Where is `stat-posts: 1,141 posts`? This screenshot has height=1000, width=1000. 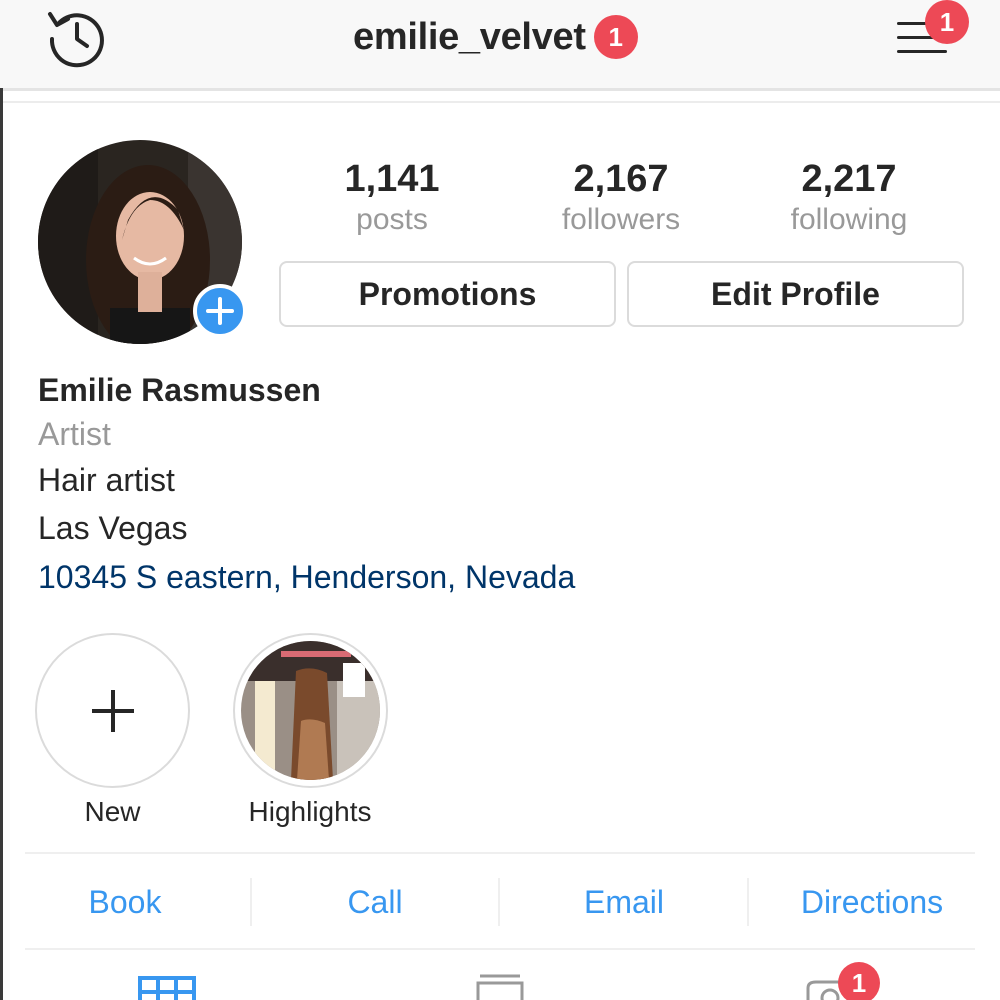 stat-posts: 1,141 posts is located at coordinates (392, 197).